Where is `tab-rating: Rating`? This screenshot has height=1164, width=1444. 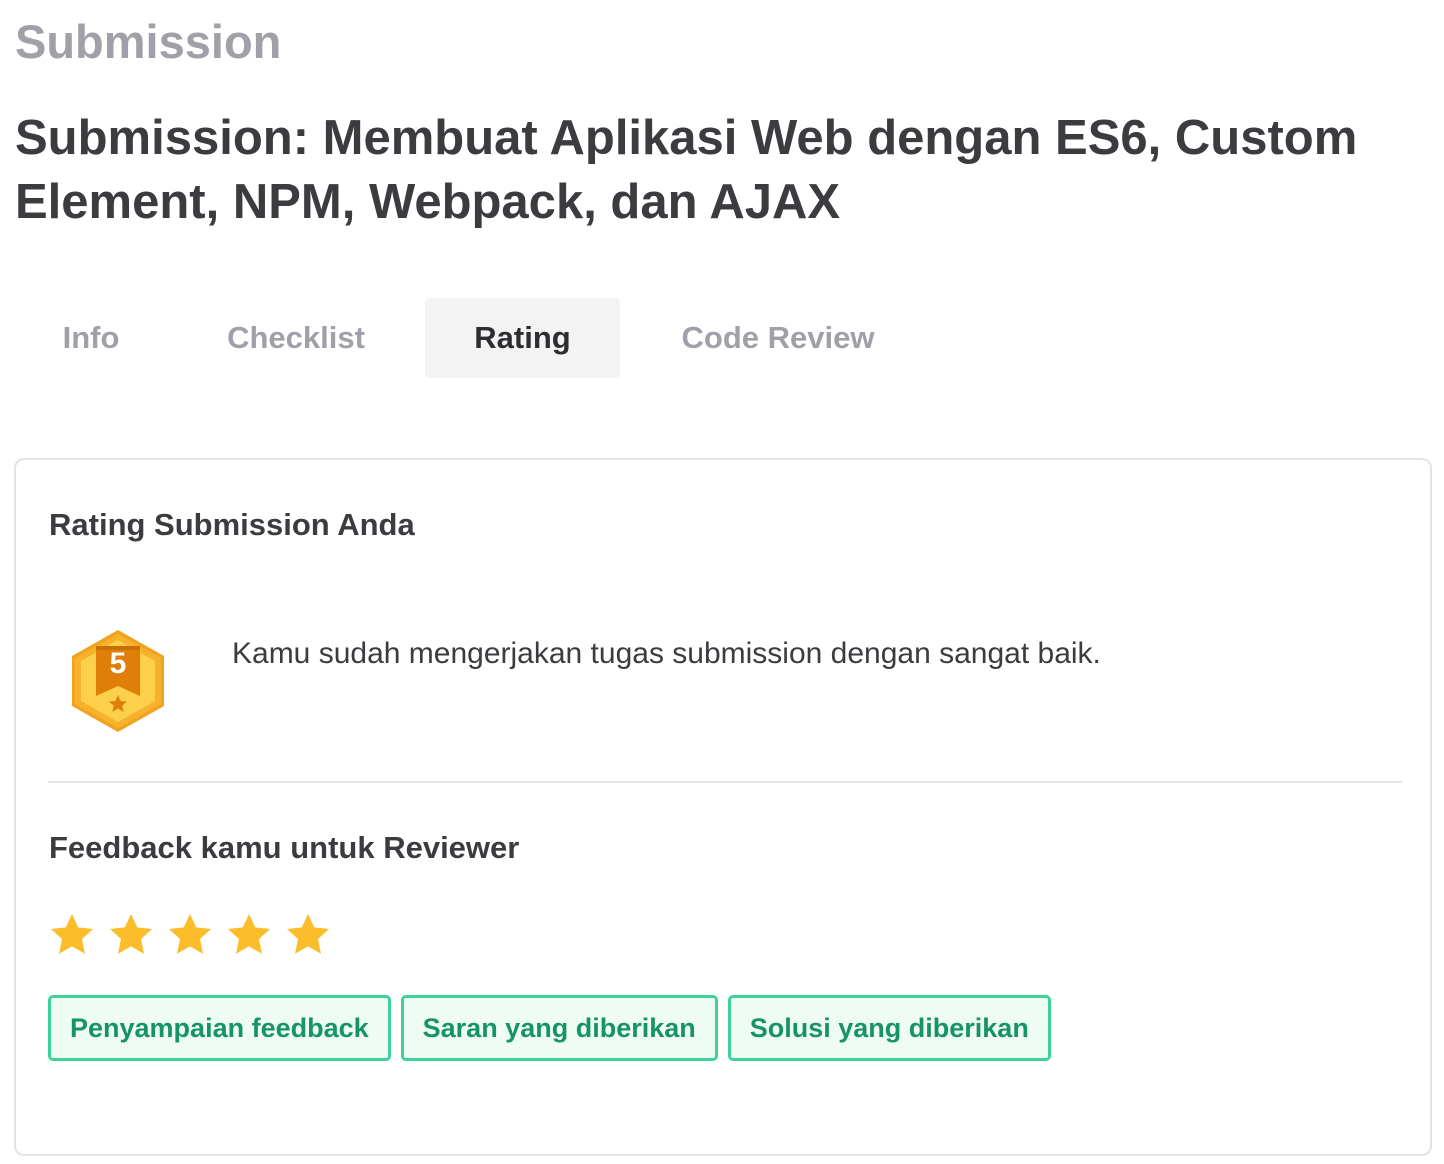 tab-rating: Rating is located at coordinates (522, 338).